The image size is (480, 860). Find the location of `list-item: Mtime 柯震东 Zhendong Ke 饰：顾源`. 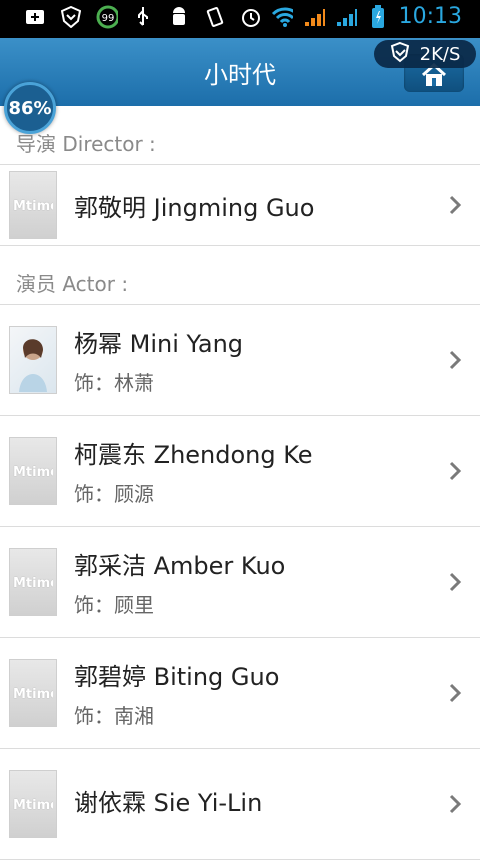

list-item: Mtime 柯震东 Zhendong Ke 饰：顾源 is located at coordinates (240, 471).